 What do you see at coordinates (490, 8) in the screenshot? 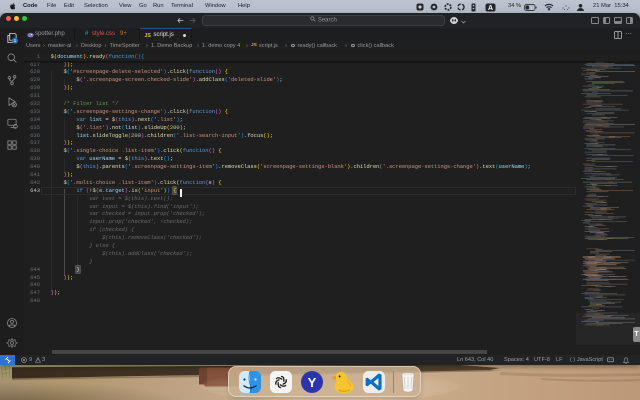
I see `svg-text: A` at bounding box center [490, 8].